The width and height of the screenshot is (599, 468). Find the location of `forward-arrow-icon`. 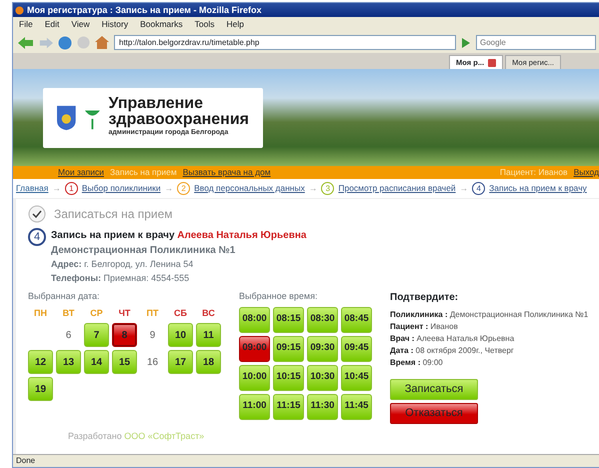

forward-arrow-icon is located at coordinates (46, 42).